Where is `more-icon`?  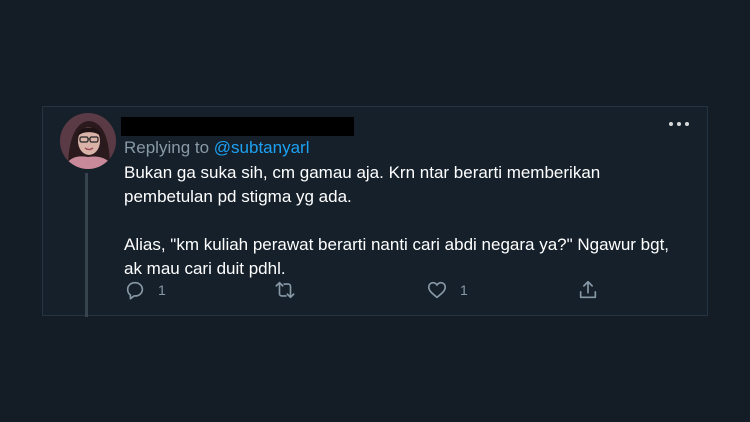
more-icon is located at coordinates (679, 124).